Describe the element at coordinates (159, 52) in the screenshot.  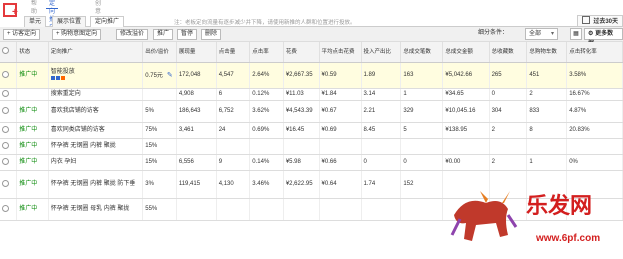
I see `col-bid: 出价/溢价` at that location.